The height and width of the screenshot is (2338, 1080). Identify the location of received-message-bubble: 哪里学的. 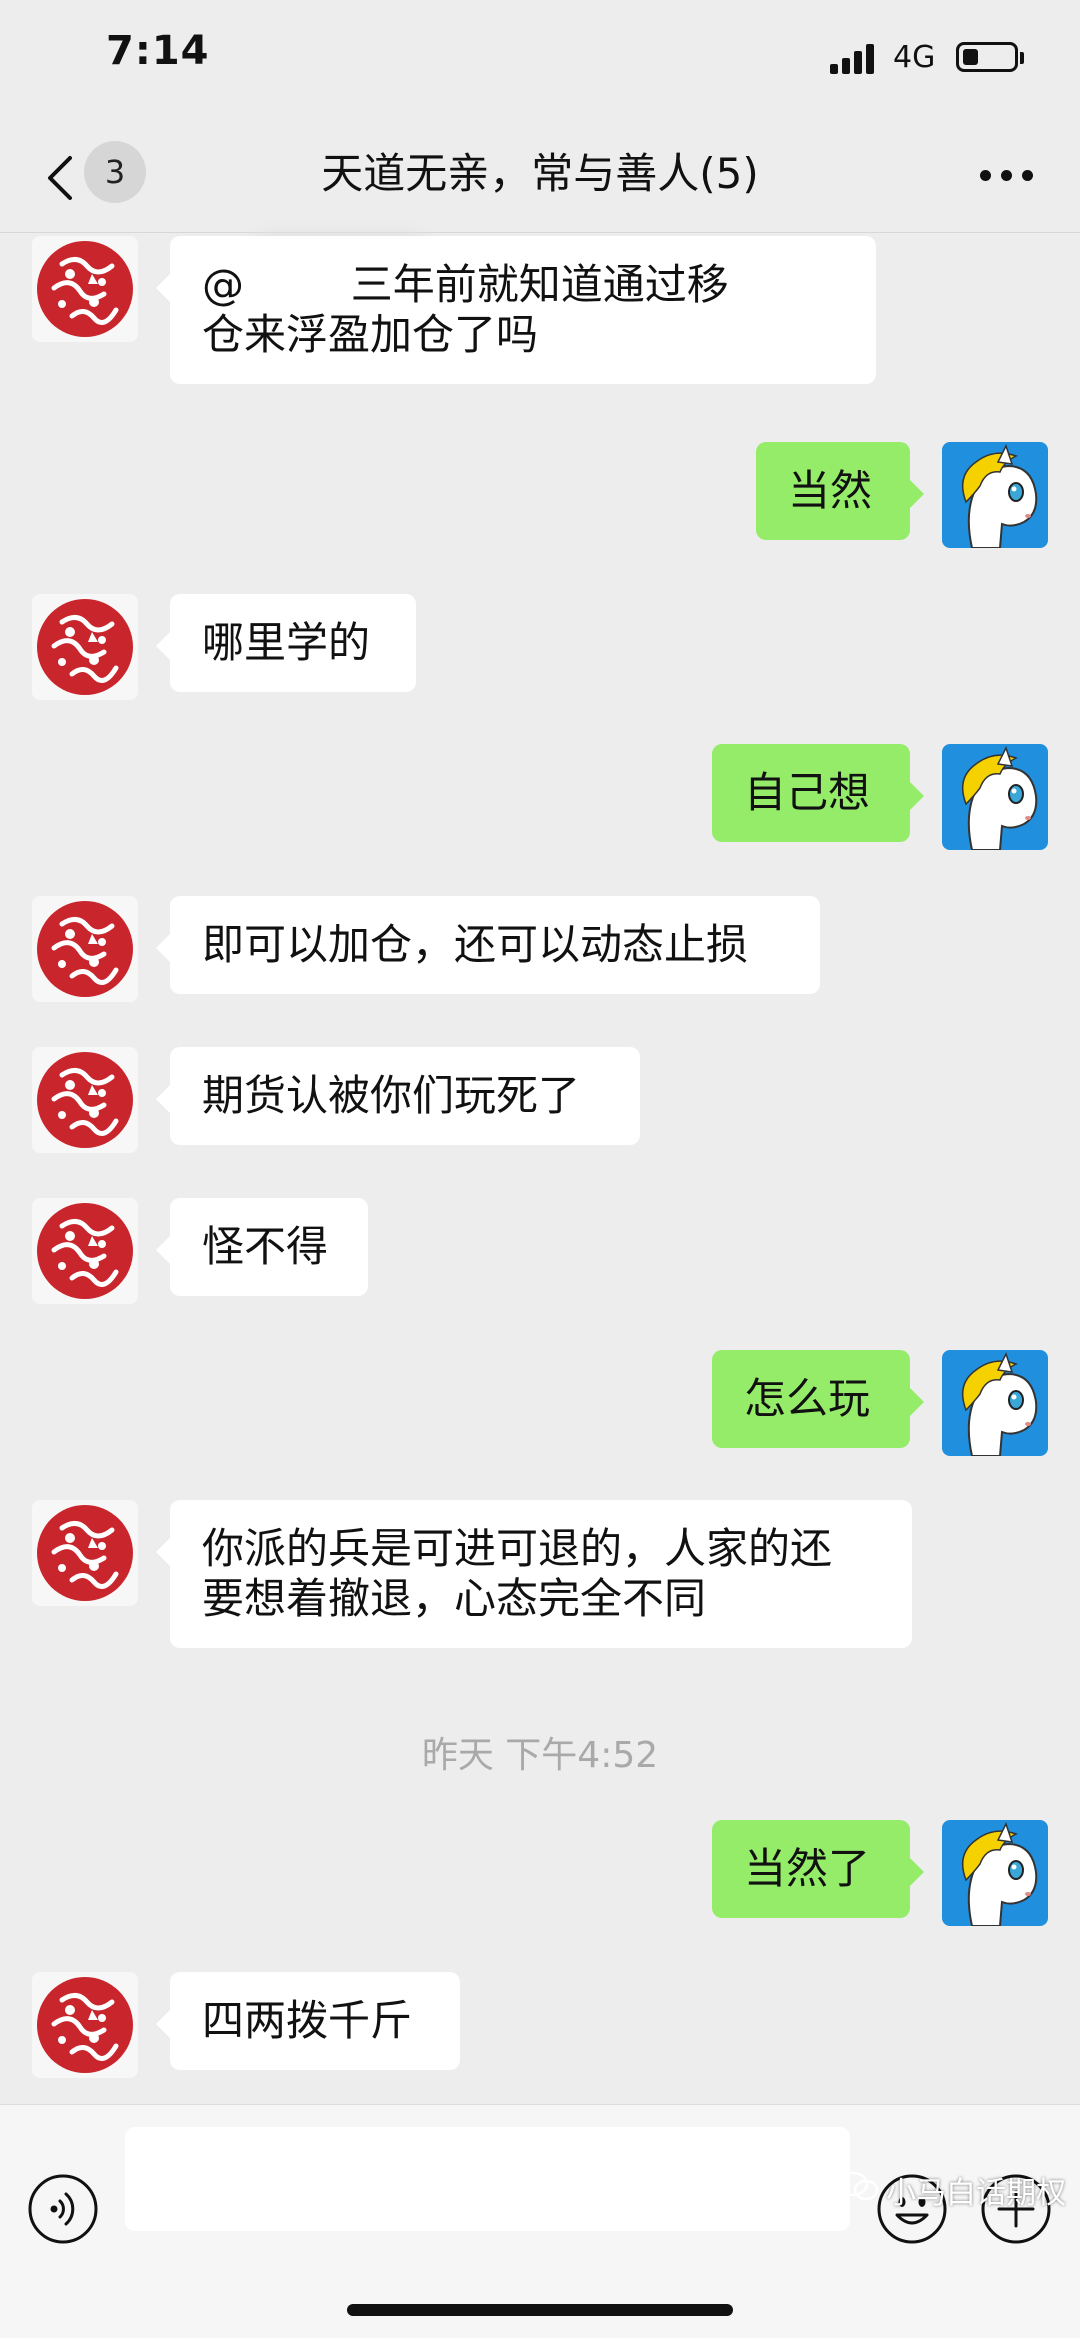
(286, 643).